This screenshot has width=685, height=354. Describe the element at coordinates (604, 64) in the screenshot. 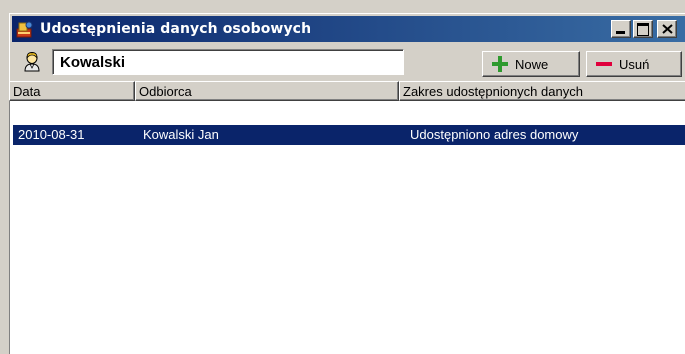

I see `minus-icon` at that location.